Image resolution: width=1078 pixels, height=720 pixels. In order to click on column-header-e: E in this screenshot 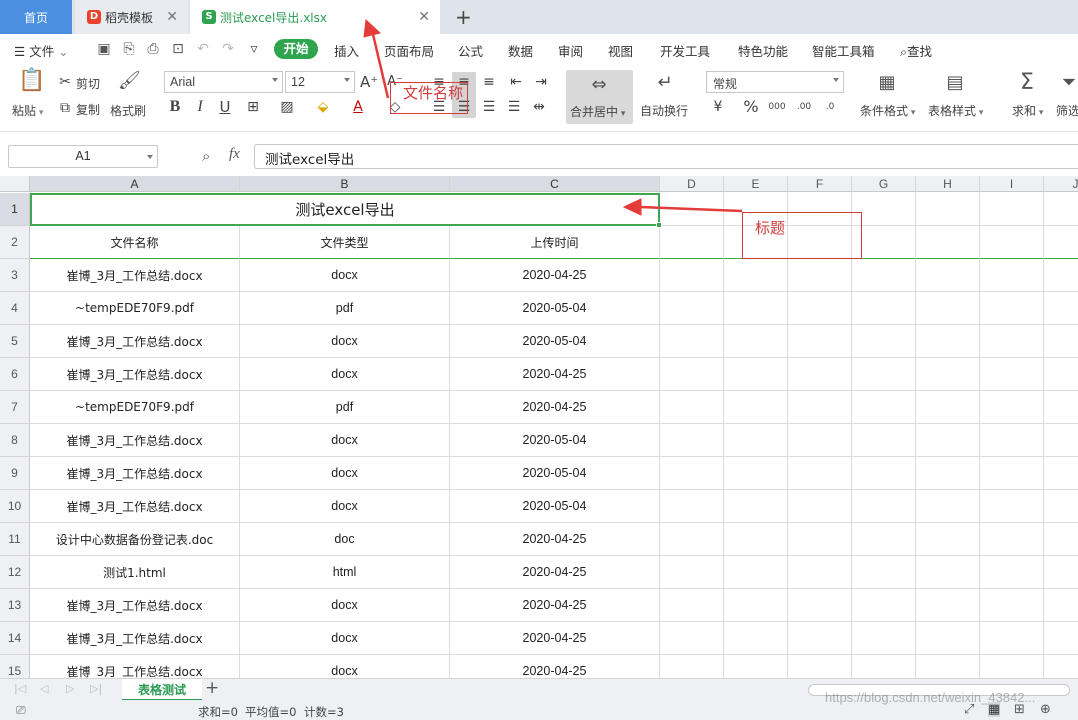, I will do `click(756, 184)`.